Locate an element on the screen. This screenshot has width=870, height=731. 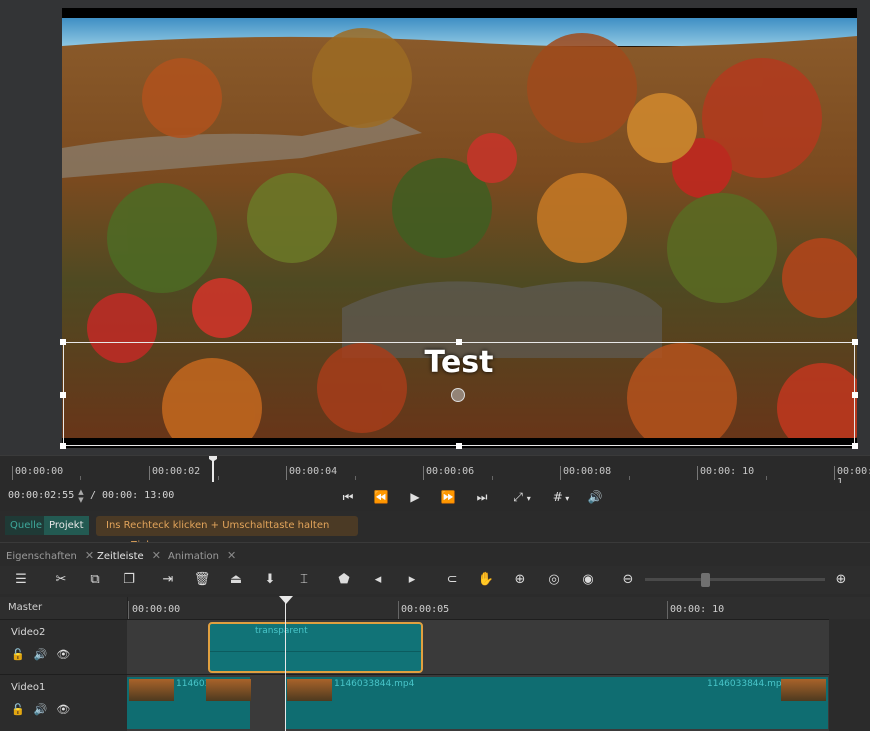
zoom-out-icon: ⊖ is located at coordinates (628, 580).